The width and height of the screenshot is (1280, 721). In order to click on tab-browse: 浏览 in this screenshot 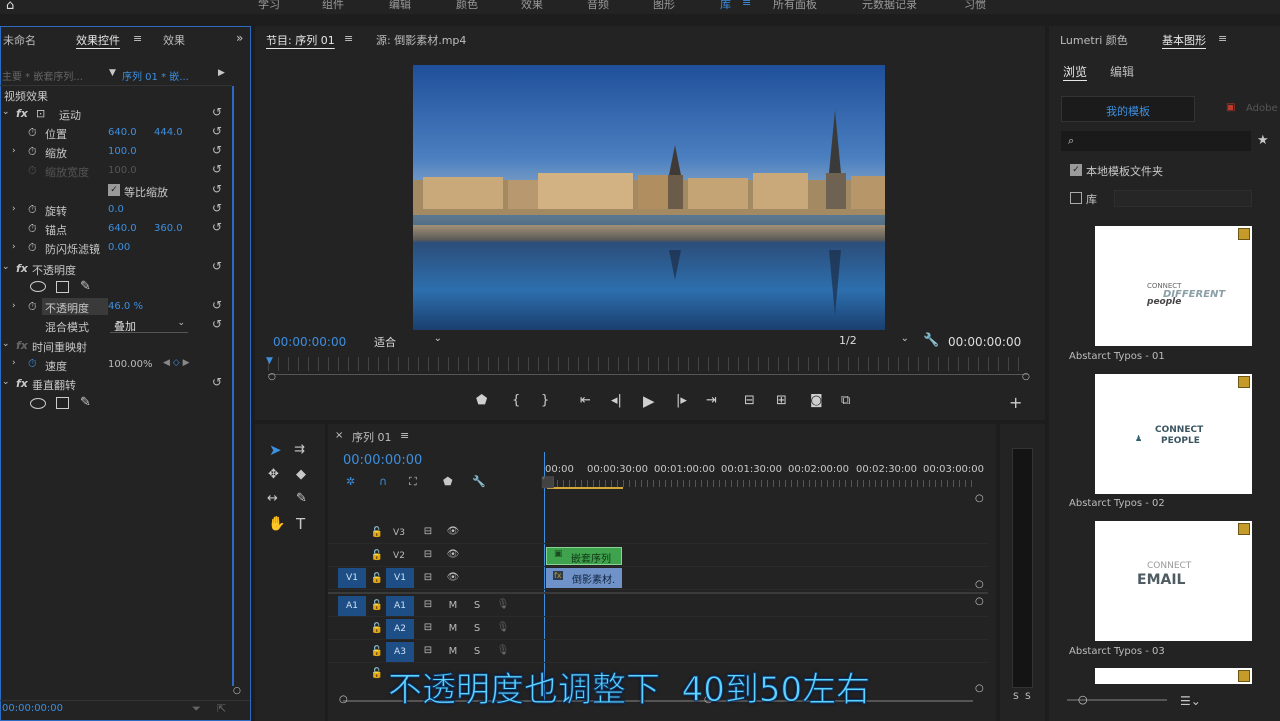, I will do `click(1075, 71)`.